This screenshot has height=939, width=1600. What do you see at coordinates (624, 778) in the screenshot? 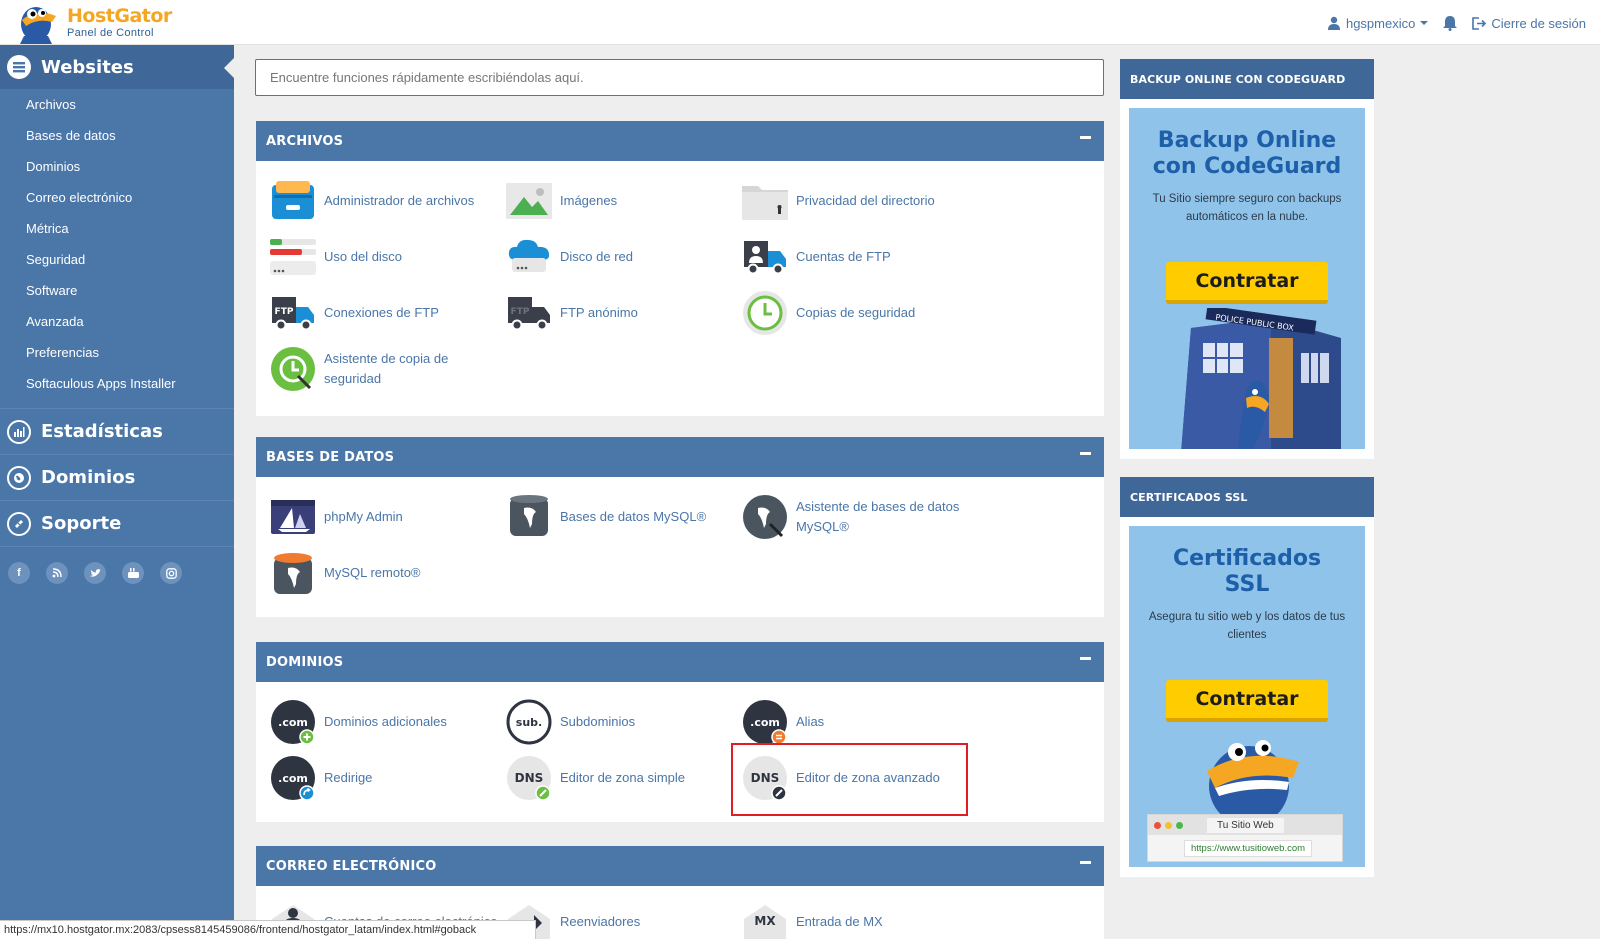
I see `tool-simple-zone-editor: DNS Editor de zona simple` at bounding box center [624, 778].